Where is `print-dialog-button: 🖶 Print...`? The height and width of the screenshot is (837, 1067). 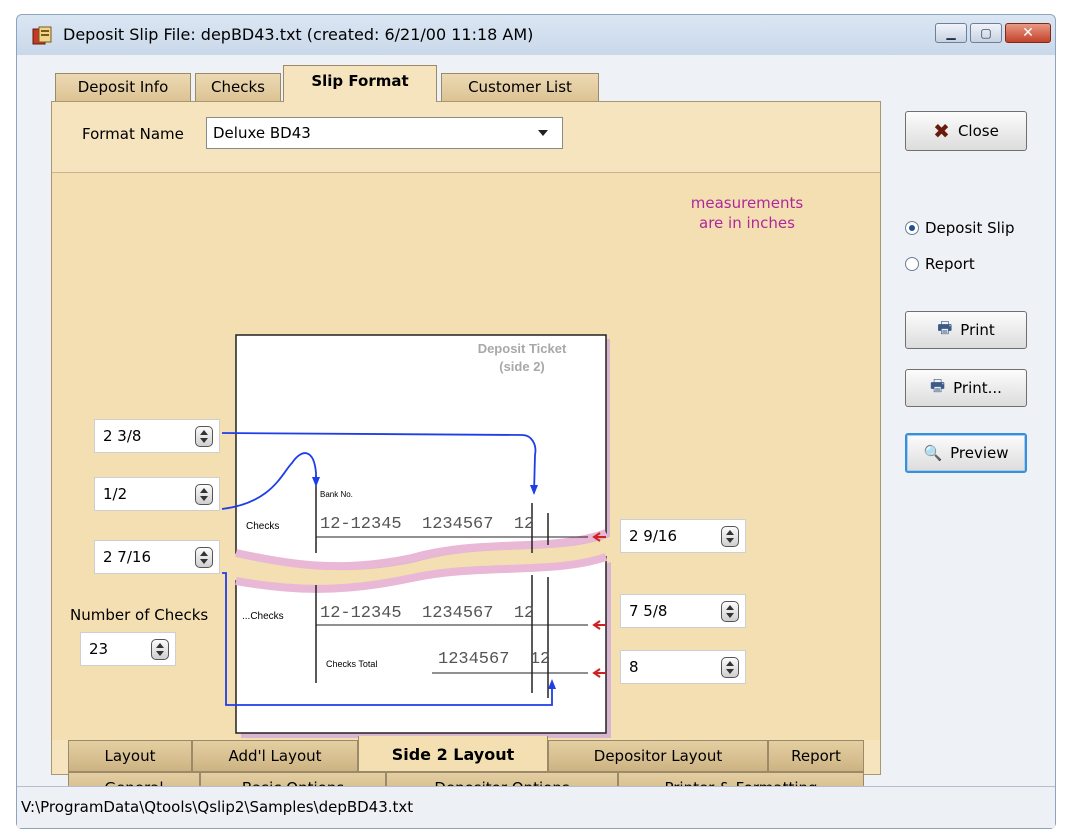
print-dialog-button: 🖶 Print... is located at coordinates (966, 388).